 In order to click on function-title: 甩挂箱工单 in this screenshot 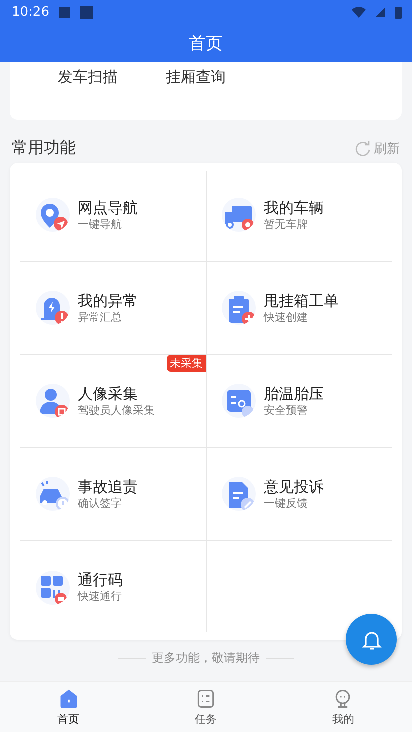, I will do `click(301, 301)`.